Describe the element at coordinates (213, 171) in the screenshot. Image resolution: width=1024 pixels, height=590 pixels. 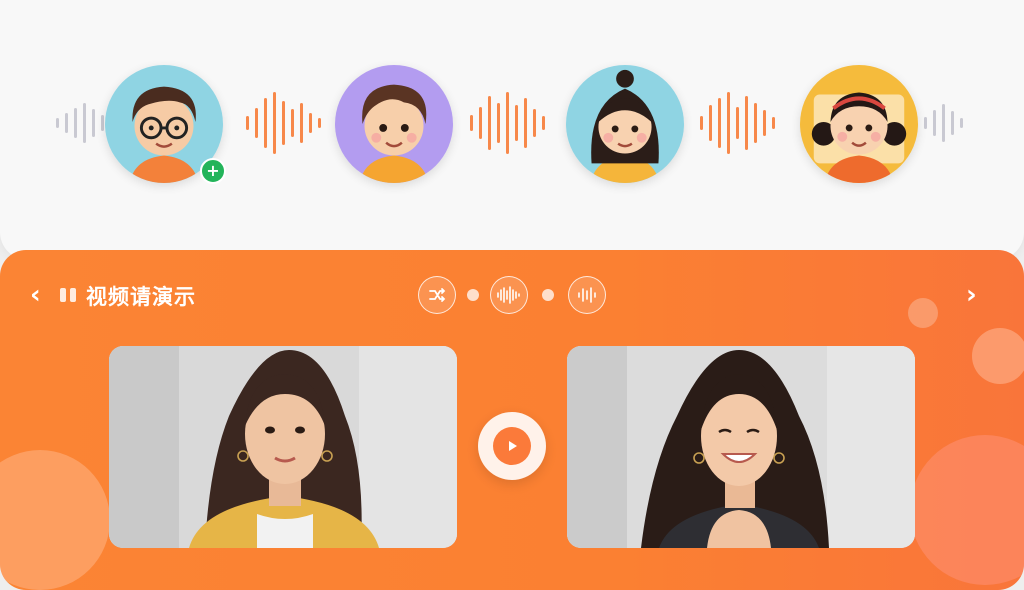
I see `add-friend-badge: +` at that location.